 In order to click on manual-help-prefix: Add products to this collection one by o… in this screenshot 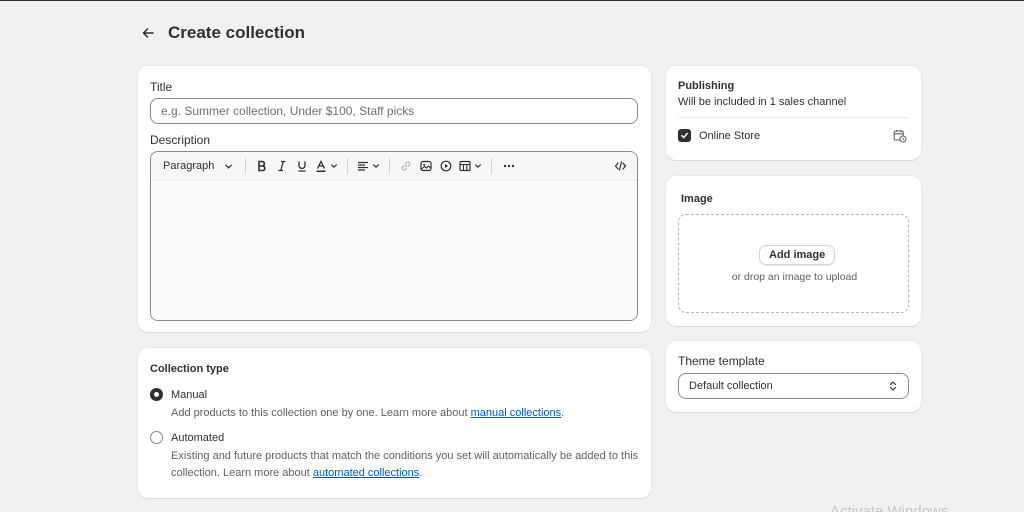, I will do `click(321, 413)`.